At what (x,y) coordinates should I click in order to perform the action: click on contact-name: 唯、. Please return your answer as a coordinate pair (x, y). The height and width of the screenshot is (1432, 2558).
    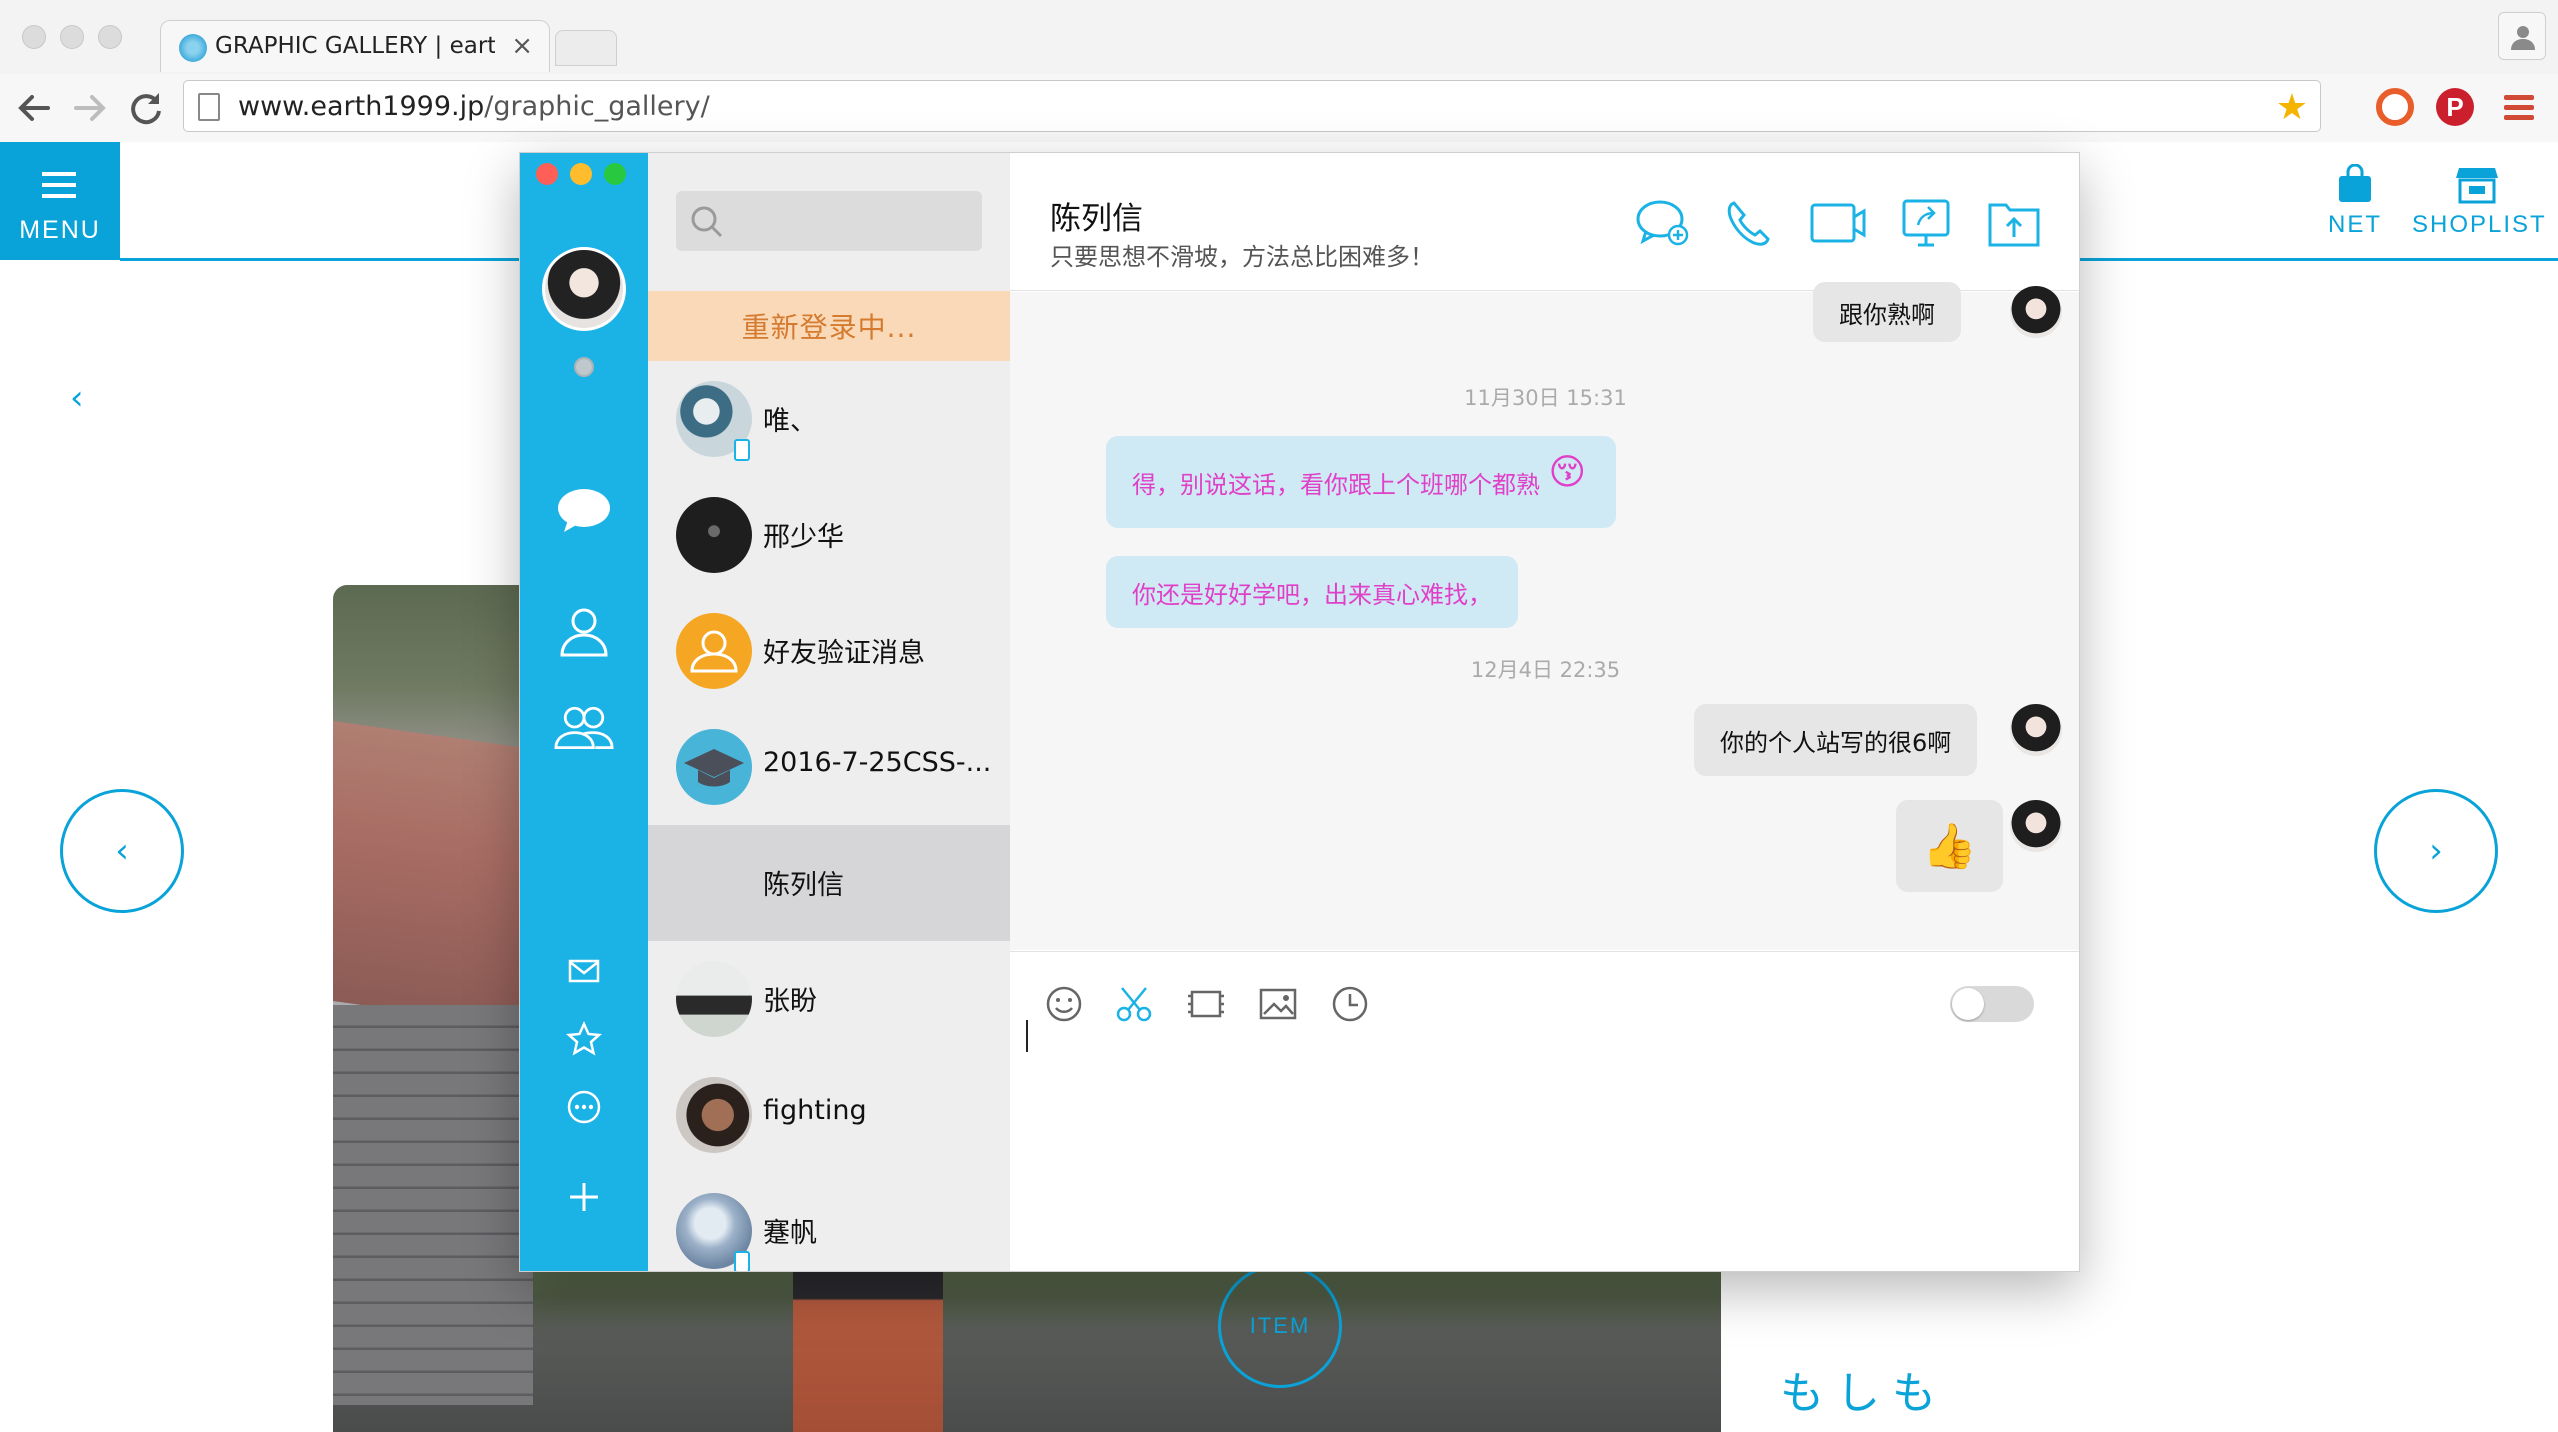
    Looking at the image, I should click on (790, 421).